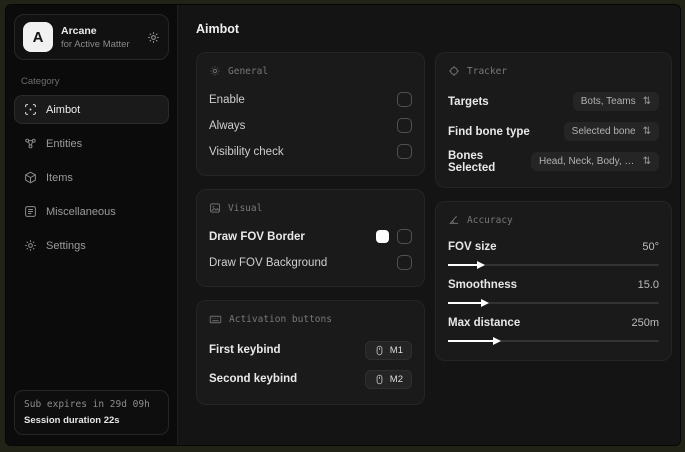  What do you see at coordinates (553, 291) in the screenshot?
I see `slider-smoothness: Smoothness 15.0` at bounding box center [553, 291].